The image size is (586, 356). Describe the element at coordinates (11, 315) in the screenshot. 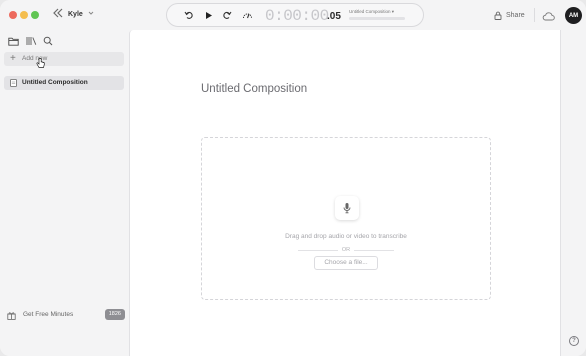

I see `gift-icon` at that location.